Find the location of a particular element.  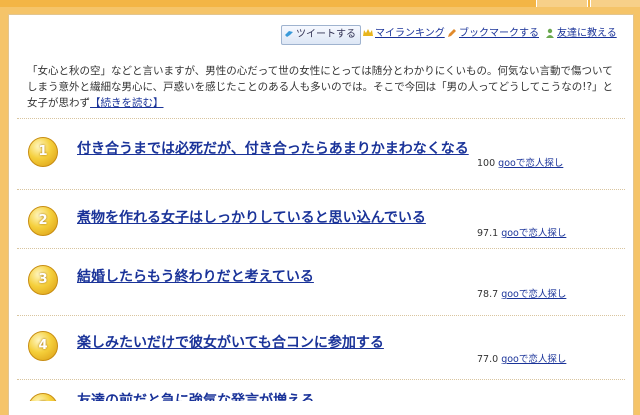

item-title-link: 友達の前だと急に強気な発言が増える is located at coordinates (196, 395).